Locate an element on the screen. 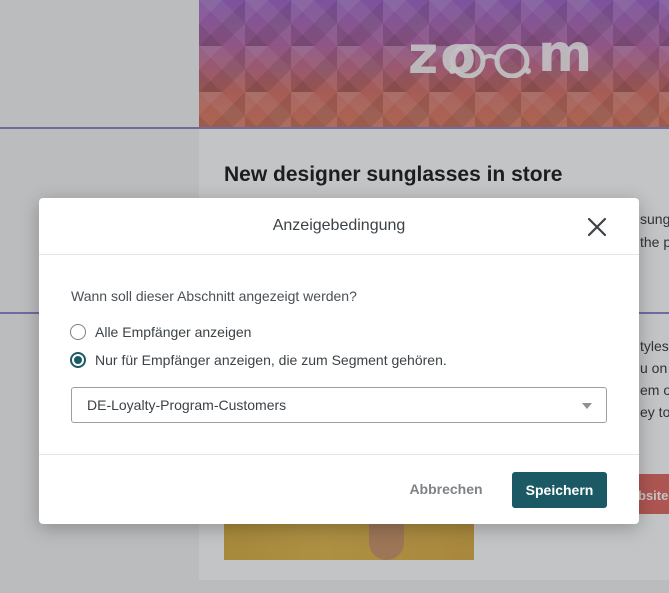 The image size is (669, 593). segment-select-value: DE-Loyalty-Program-Customers is located at coordinates (187, 405).